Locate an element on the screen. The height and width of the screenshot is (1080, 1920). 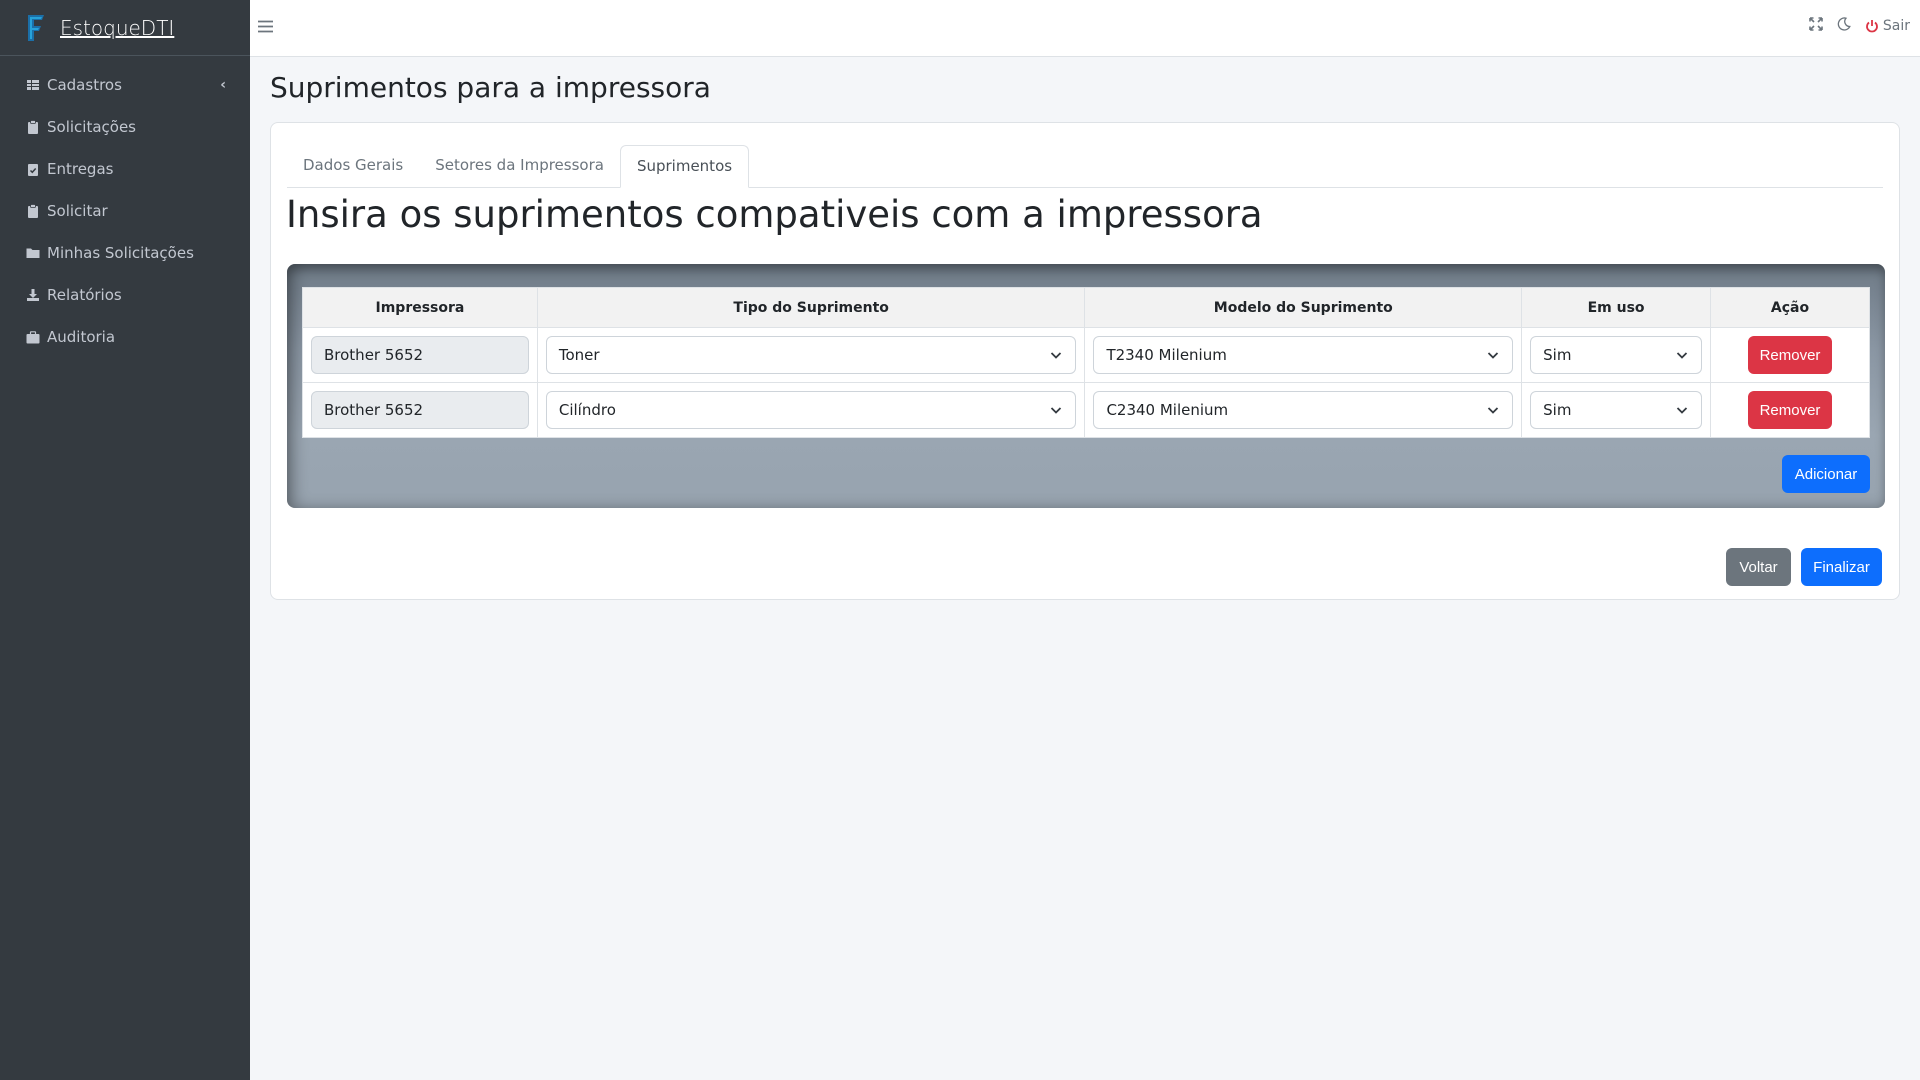
sidebar-item-label: Minhas Solicitações is located at coordinates (120, 253).